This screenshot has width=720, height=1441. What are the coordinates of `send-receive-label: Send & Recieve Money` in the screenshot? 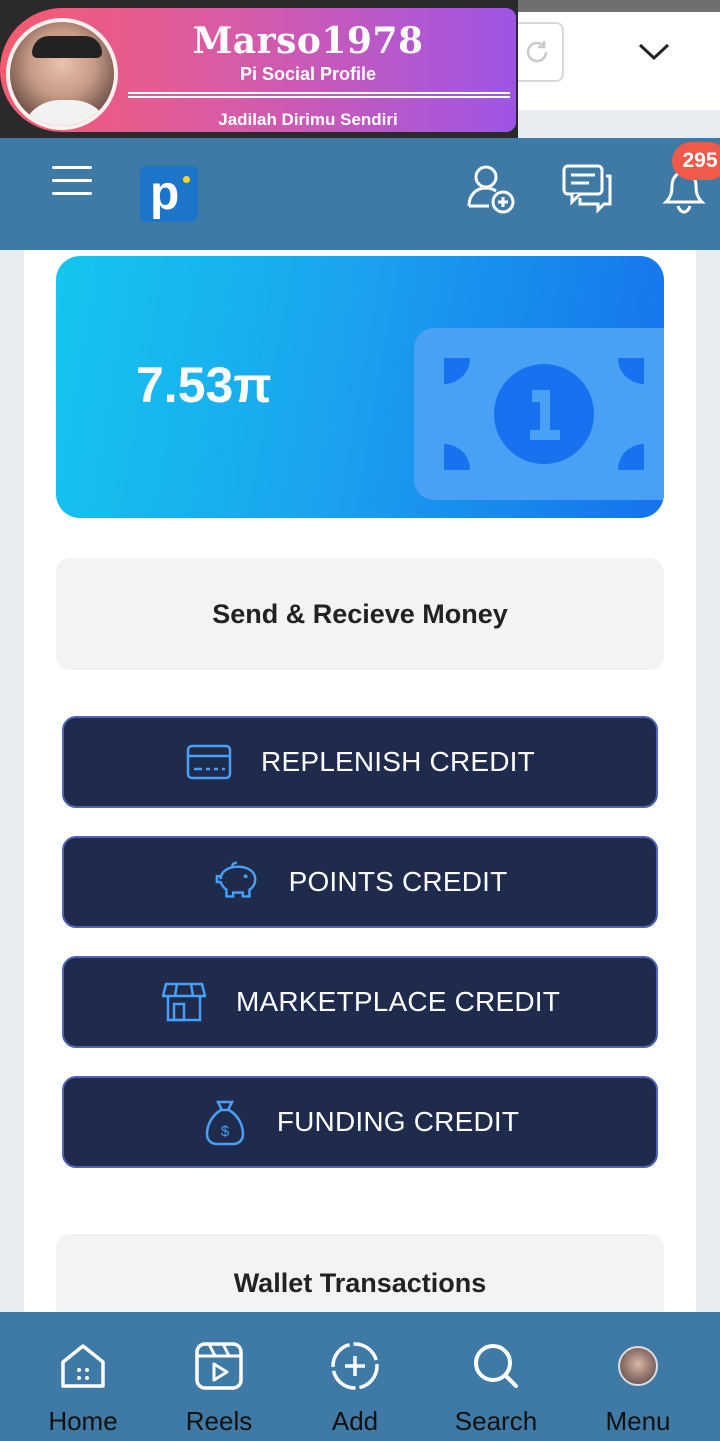 It's located at (360, 613).